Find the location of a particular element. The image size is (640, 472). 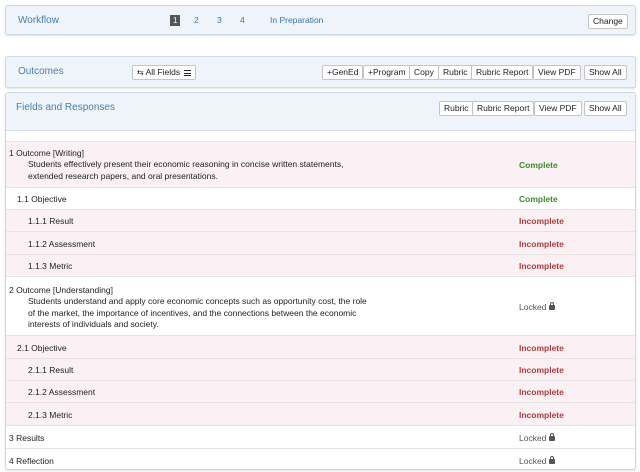

outcomes-title: Outcomes is located at coordinates (41, 71).